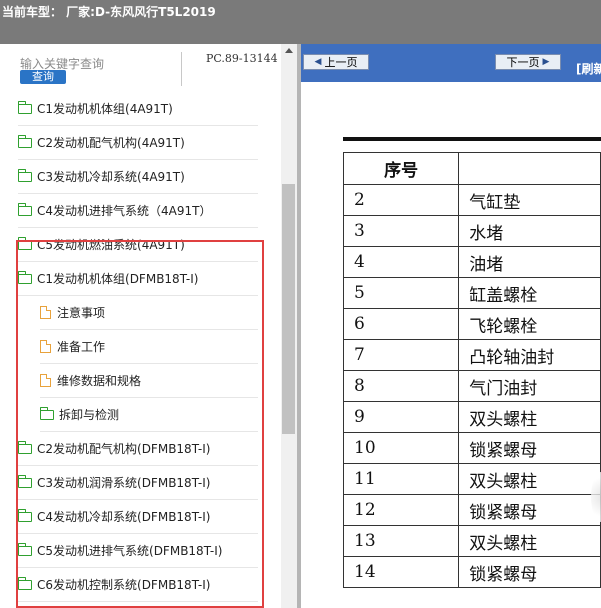 The image size is (601, 608). I want to click on refresh-link: [刷新, so click(588, 68).